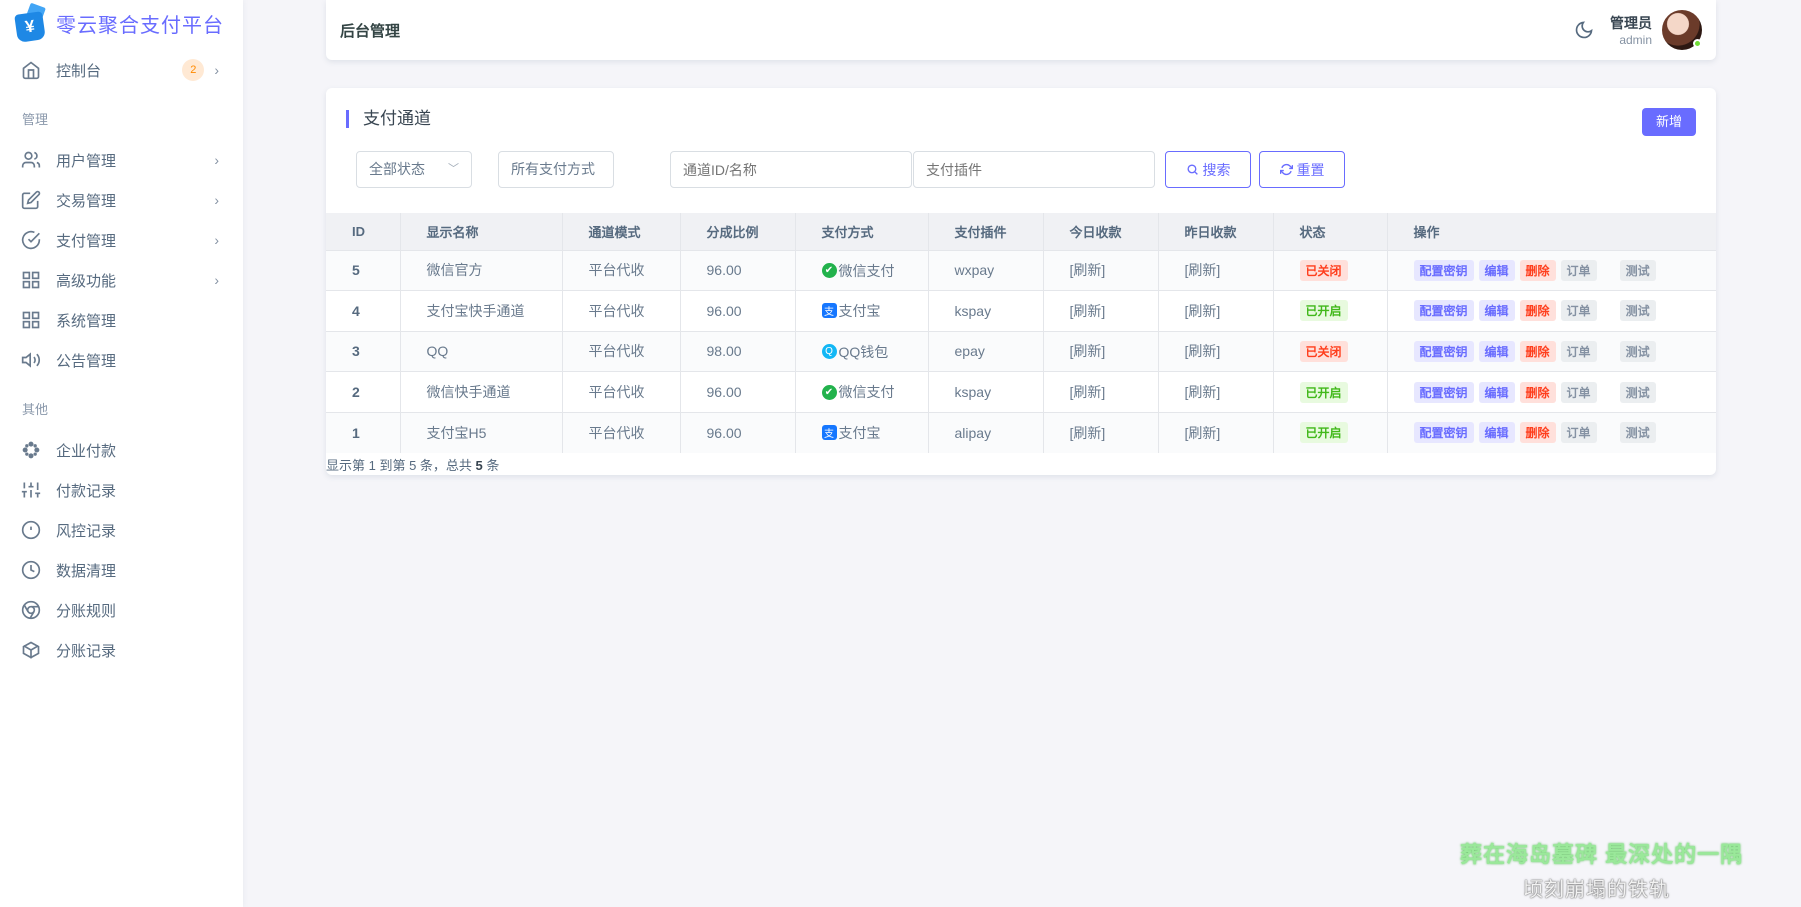 The height and width of the screenshot is (907, 1801). Describe the element at coordinates (1669, 122) in the screenshot. I see `add-channel-button: 新增` at that location.